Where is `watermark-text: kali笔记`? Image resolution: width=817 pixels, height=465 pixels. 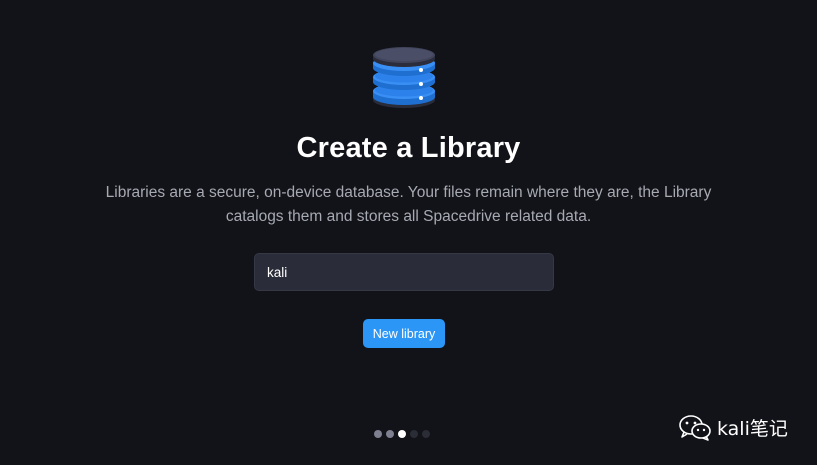
watermark-text: kali笔记 is located at coordinates (752, 429).